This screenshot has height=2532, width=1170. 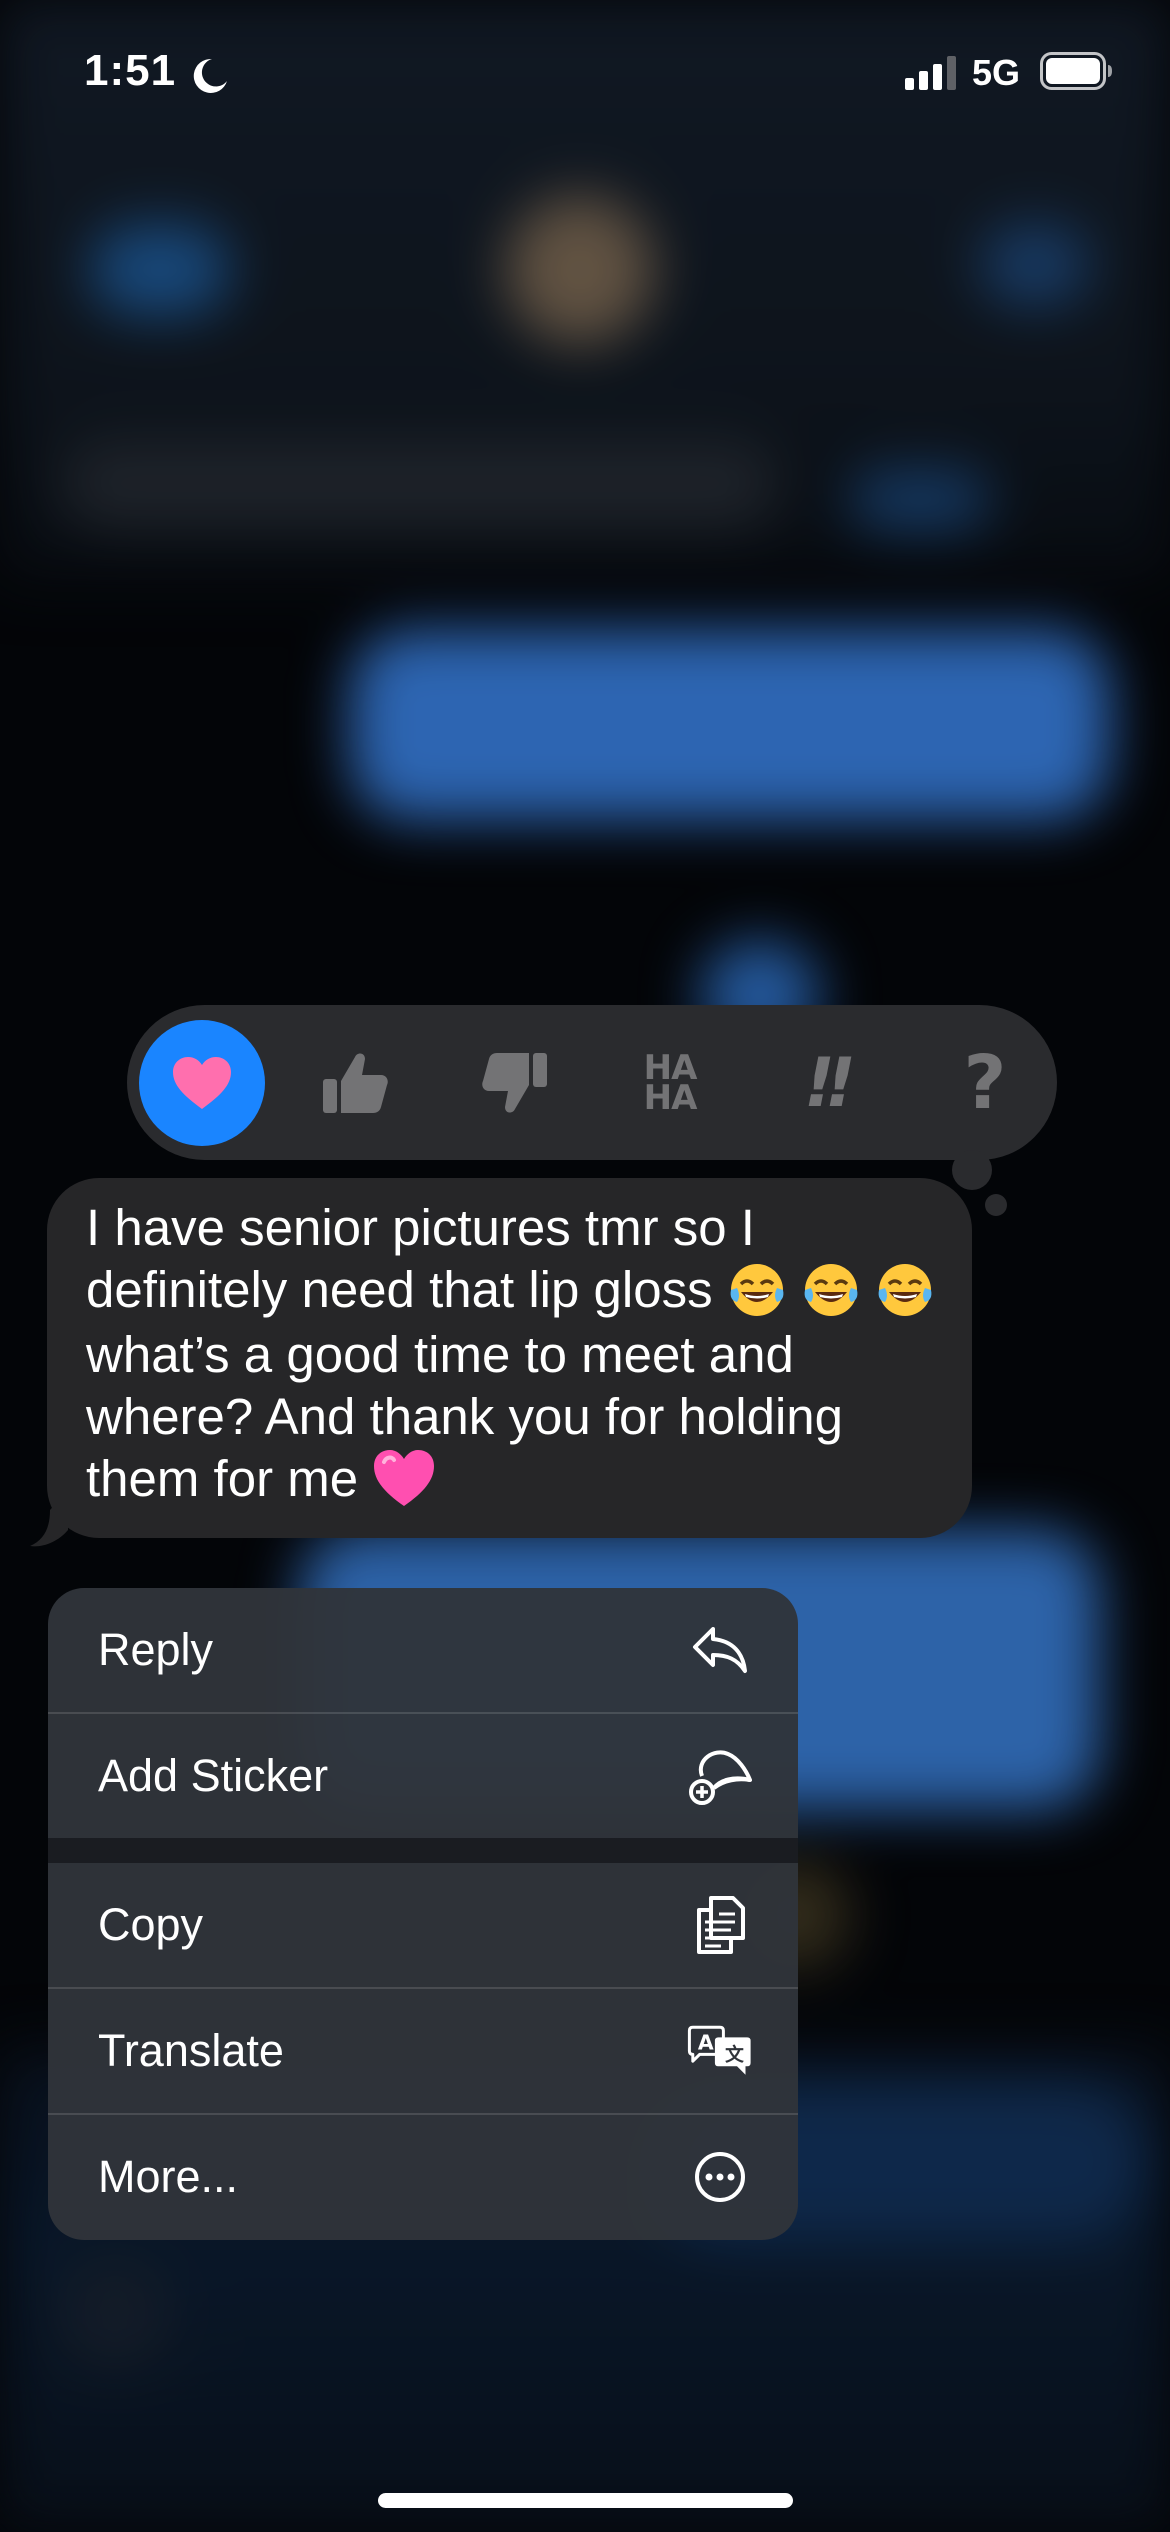 What do you see at coordinates (592, 1082) in the screenshot?
I see `tapback-bar` at bounding box center [592, 1082].